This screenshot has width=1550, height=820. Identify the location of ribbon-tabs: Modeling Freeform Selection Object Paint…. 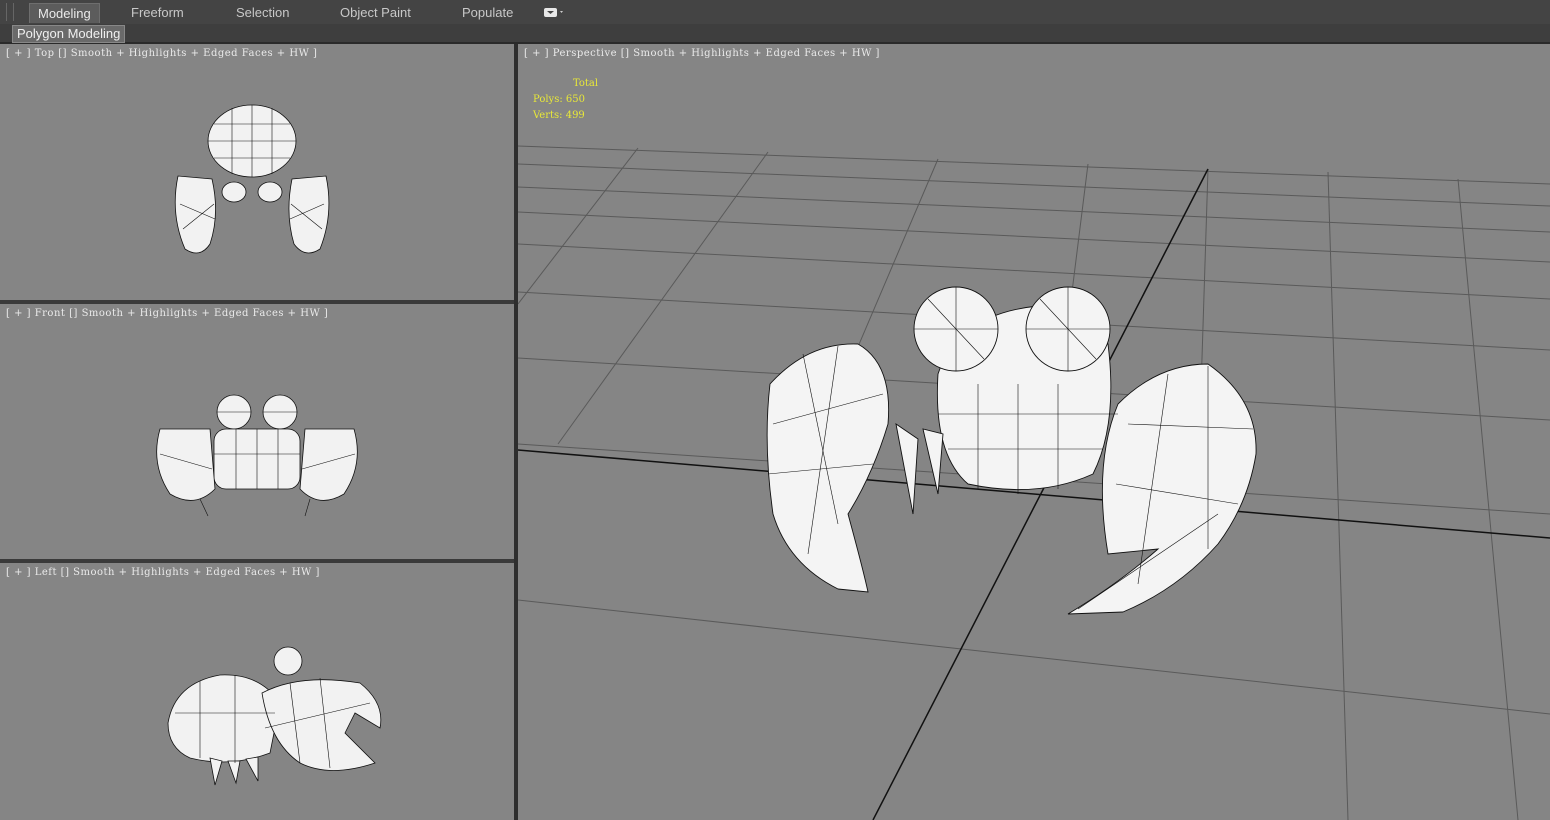
(775, 12).